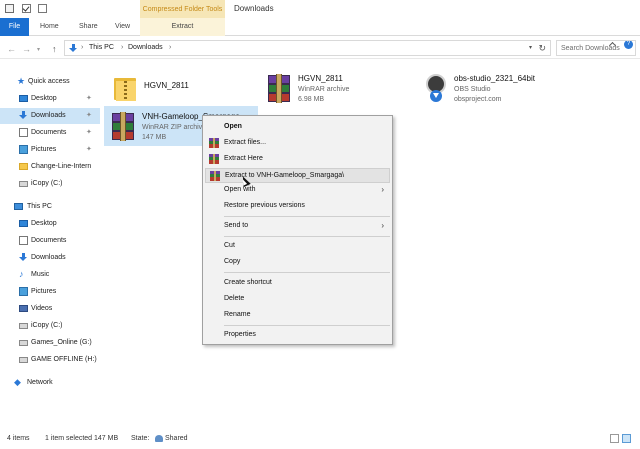 Image resolution: width=640 pixels, height=449 pixels. I want to click on file-item: HGVN_2811, so click(181, 88).